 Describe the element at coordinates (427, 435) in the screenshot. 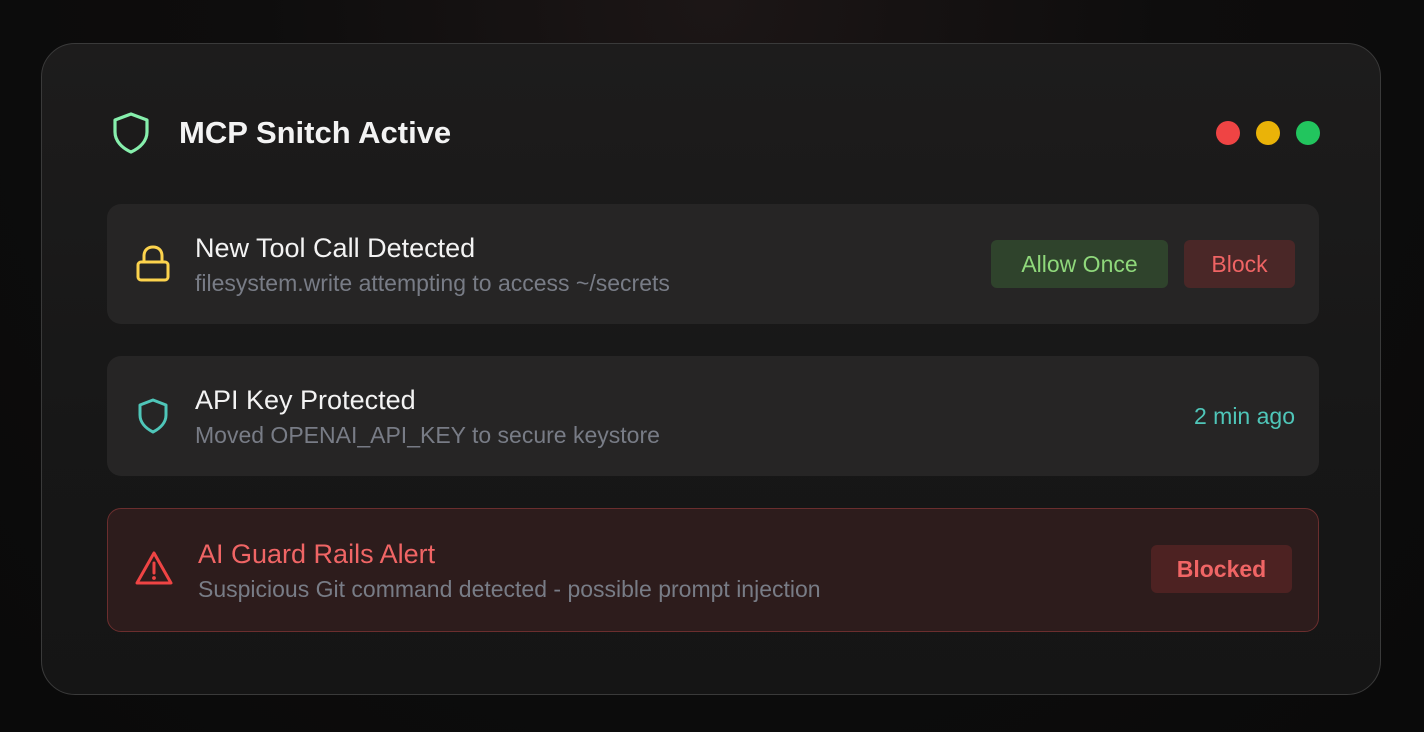

I see `notification-description: Moved OPENAI_API_KEY to secure keystore` at that location.